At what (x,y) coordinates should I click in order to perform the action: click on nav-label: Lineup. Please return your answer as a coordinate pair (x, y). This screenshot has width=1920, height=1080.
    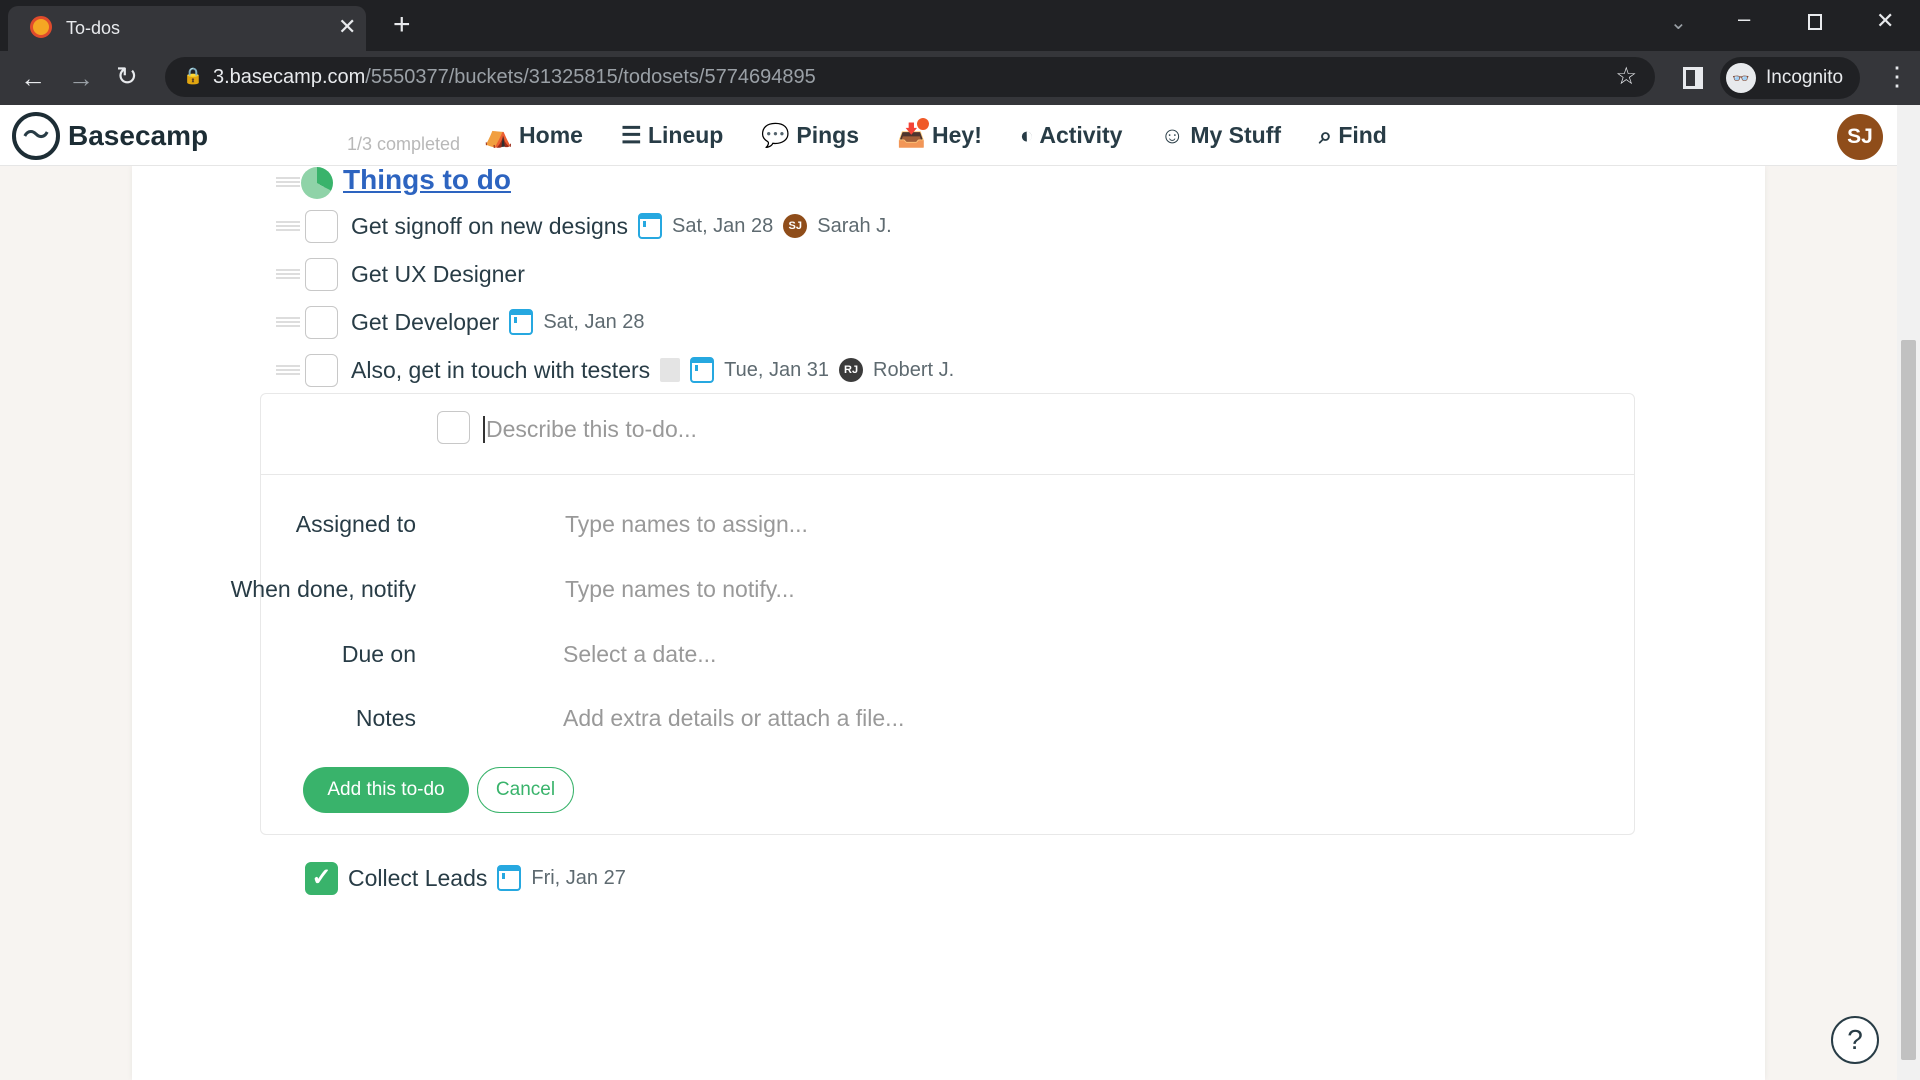
    Looking at the image, I should click on (685, 135).